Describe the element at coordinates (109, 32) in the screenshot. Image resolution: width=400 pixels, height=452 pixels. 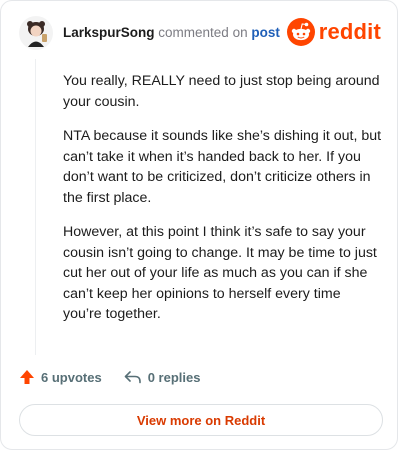
I see `username-link: LarkspurSong` at that location.